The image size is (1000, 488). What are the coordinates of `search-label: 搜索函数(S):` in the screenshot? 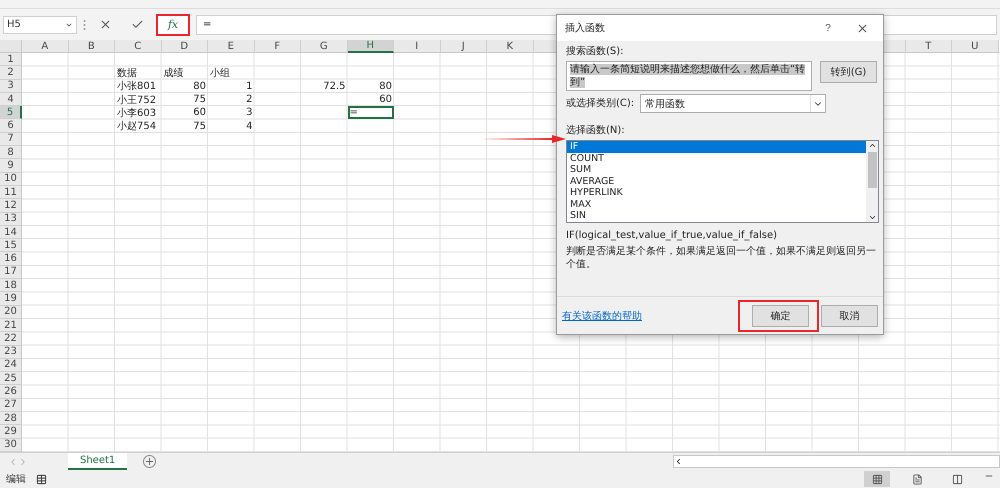 It's located at (595, 51).